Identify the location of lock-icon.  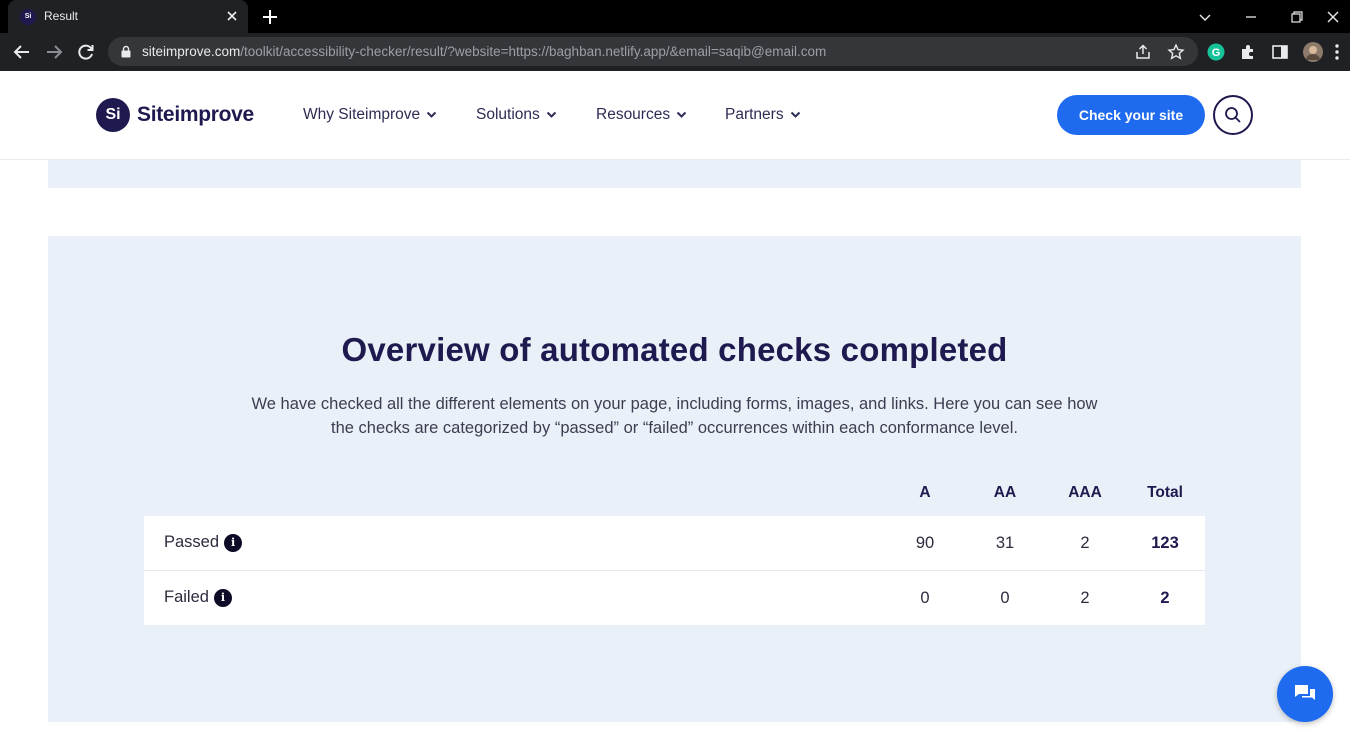
(126, 54).